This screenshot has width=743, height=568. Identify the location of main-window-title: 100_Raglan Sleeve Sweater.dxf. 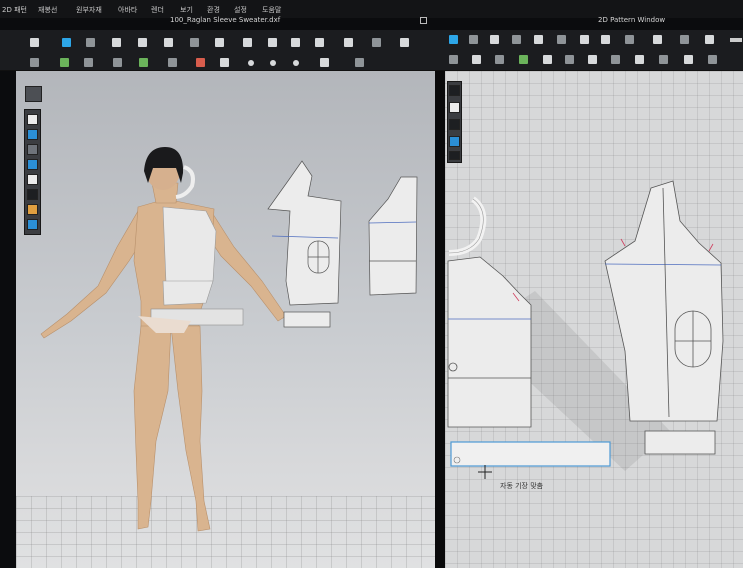
(225, 20).